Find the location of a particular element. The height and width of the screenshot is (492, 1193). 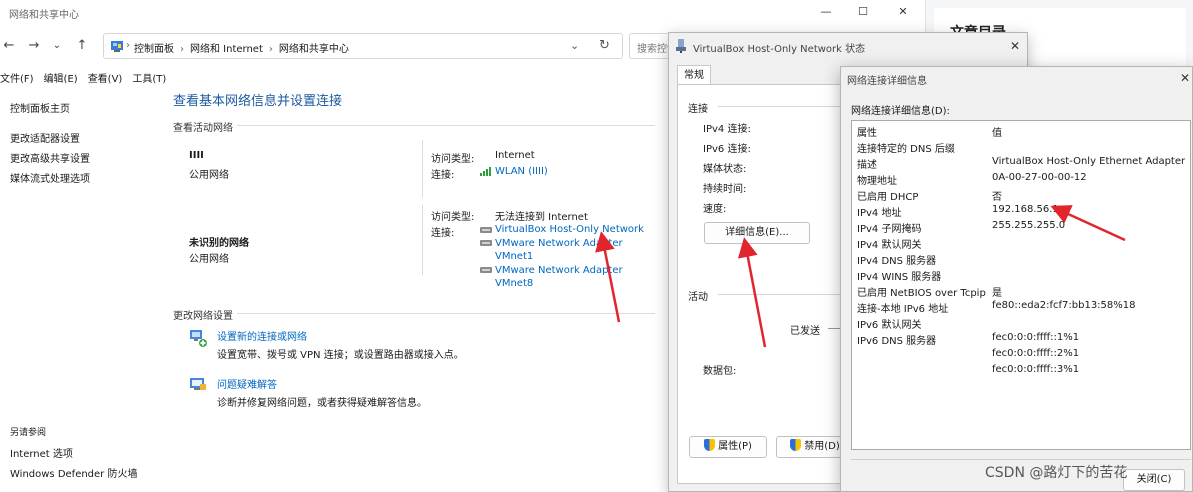

address-bar: › 控制面板 › 网络和 Internet › 网络和共享中心 ⌄ ↻ is located at coordinates (363, 46).